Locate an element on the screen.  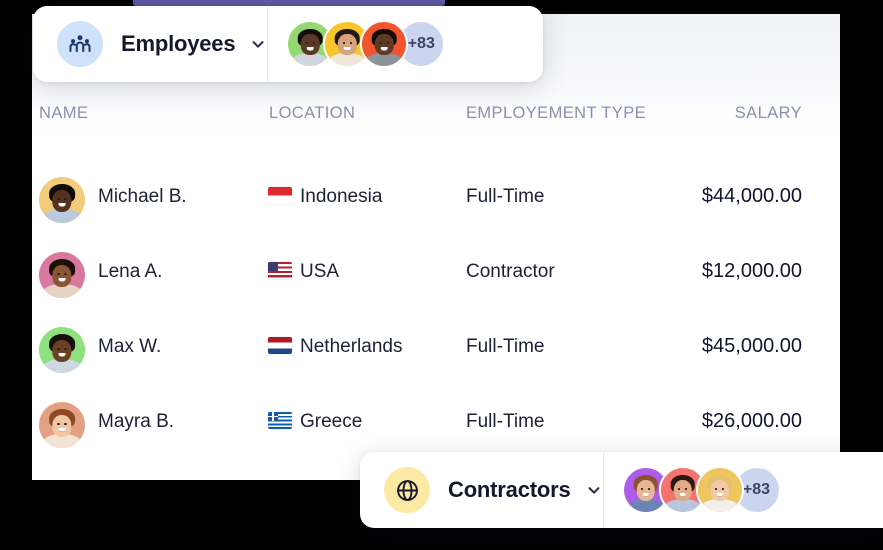
cell-location: Netherlands is located at coordinates (351, 346).